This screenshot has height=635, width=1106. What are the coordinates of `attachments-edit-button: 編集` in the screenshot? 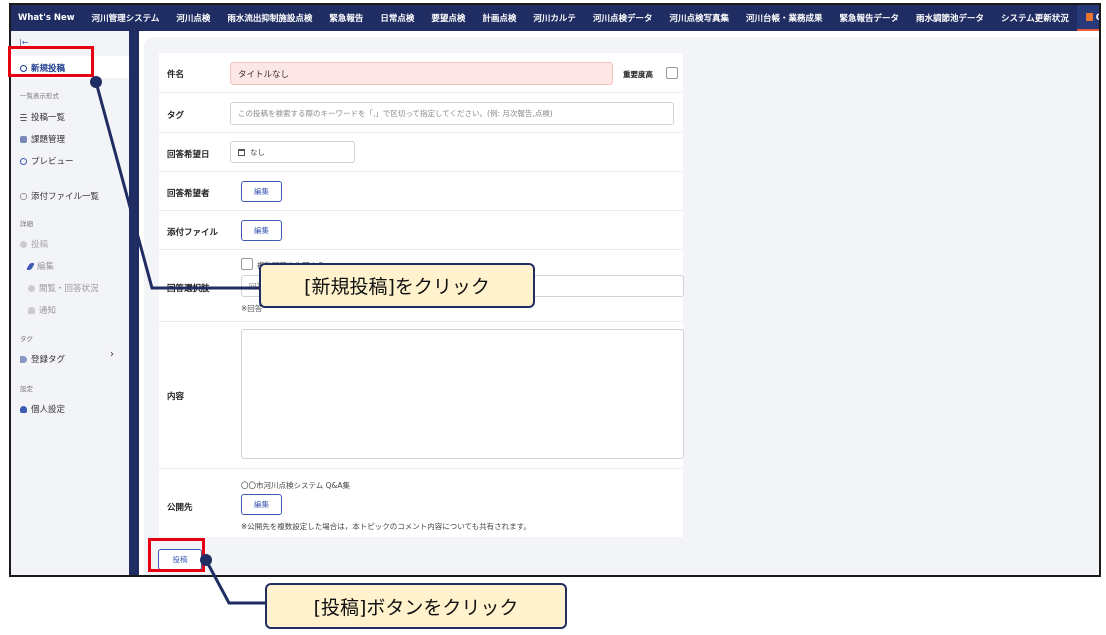 It's located at (261, 230).